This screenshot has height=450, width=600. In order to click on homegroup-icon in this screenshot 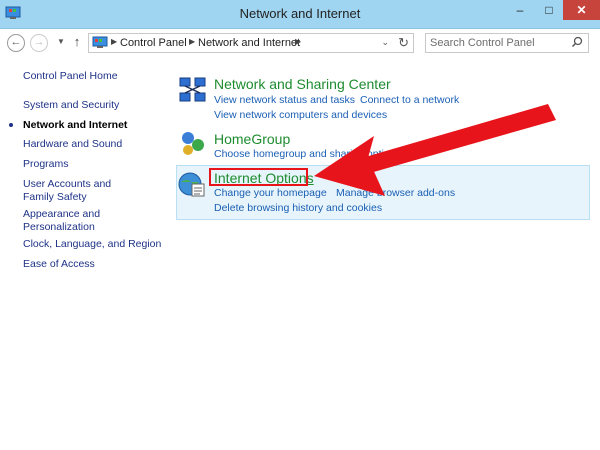, I will do `click(193, 143)`.